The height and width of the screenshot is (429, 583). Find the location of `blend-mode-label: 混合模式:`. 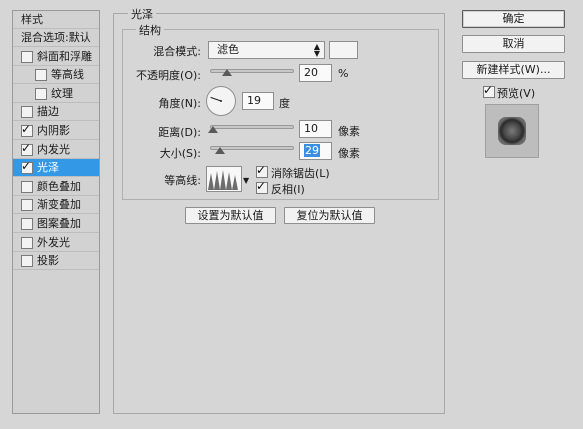

blend-mode-label: 混合模式: is located at coordinates (177, 51).